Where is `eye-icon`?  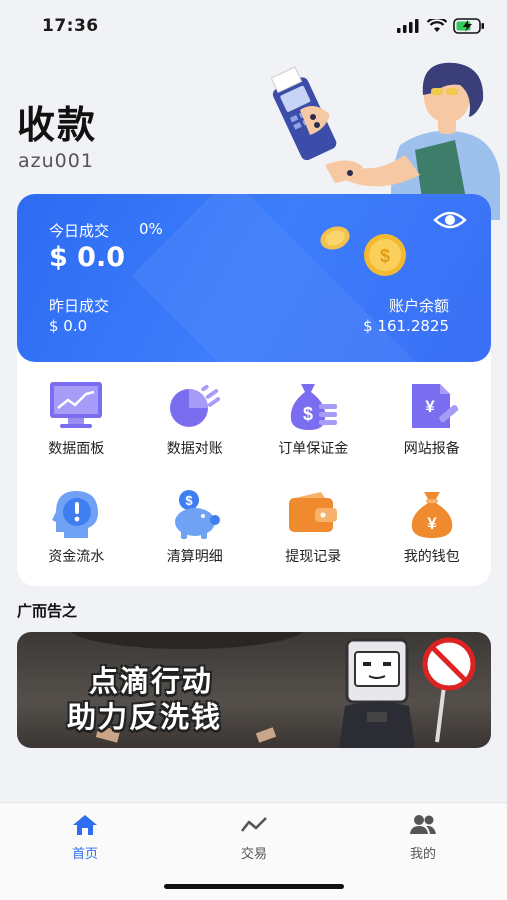 eye-icon is located at coordinates (450, 220).